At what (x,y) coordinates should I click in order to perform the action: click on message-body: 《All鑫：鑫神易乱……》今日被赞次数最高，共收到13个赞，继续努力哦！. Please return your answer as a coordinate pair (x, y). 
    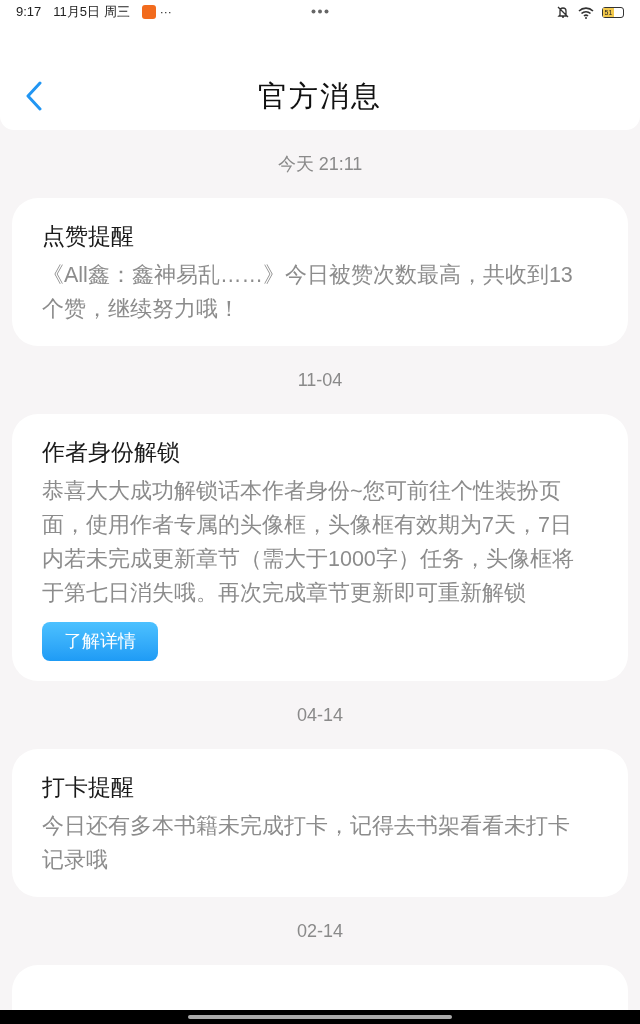
    Looking at the image, I should click on (308, 292).